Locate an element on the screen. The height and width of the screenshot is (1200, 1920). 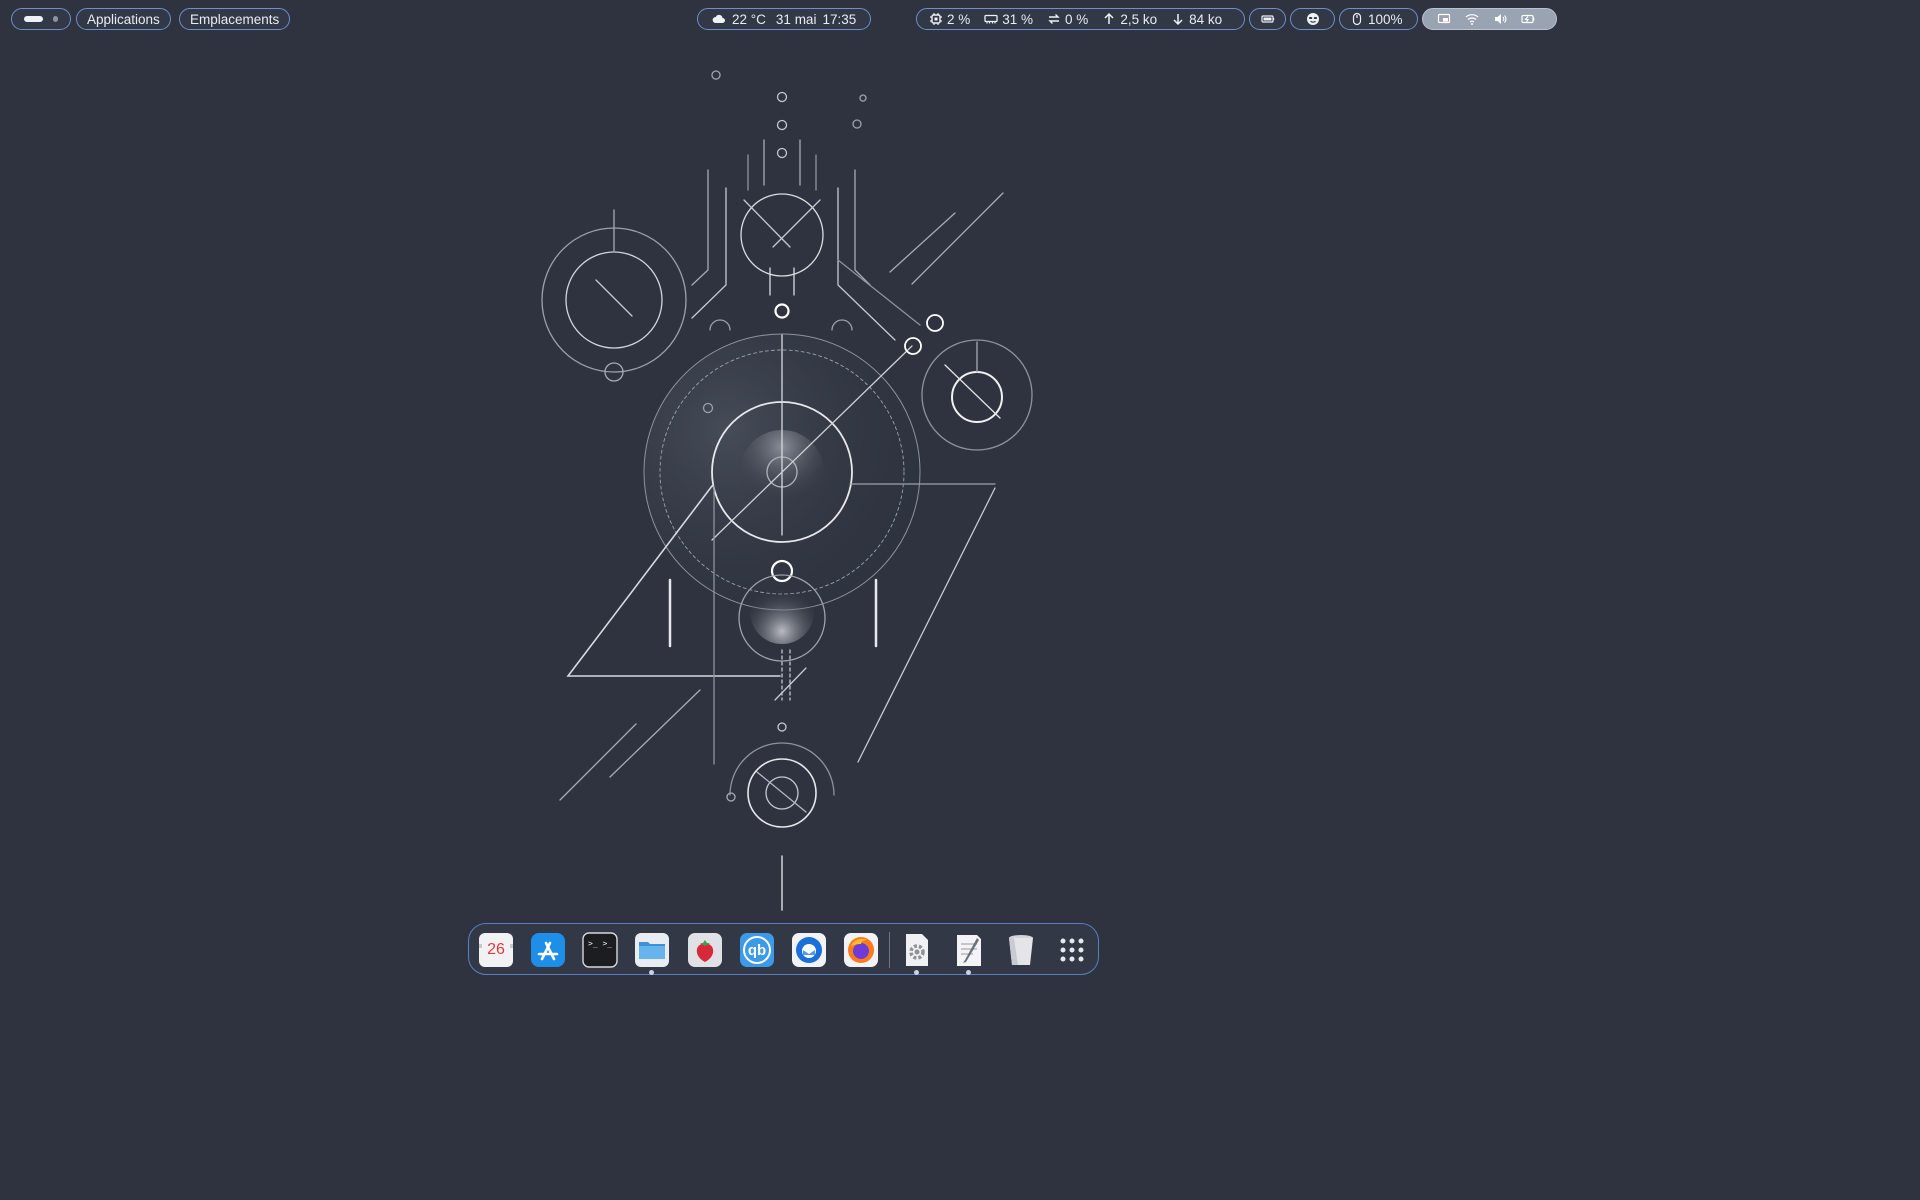
applications-menu-button: Applications is located at coordinates (123, 19).